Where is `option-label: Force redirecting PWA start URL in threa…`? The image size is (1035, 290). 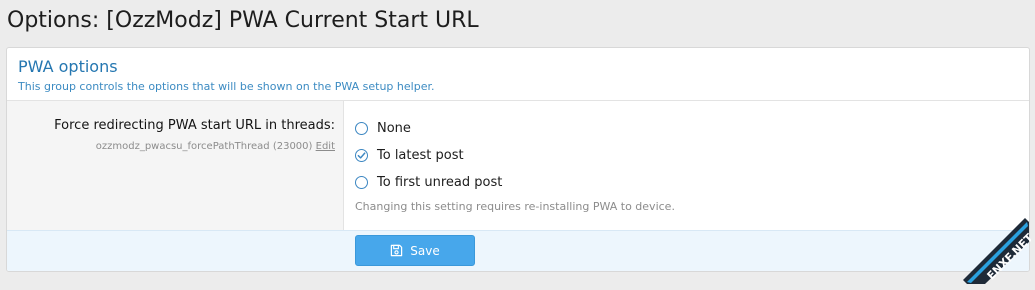
option-label: Force redirecting PWA start URL in threa… is located at coordinates (194, 125).